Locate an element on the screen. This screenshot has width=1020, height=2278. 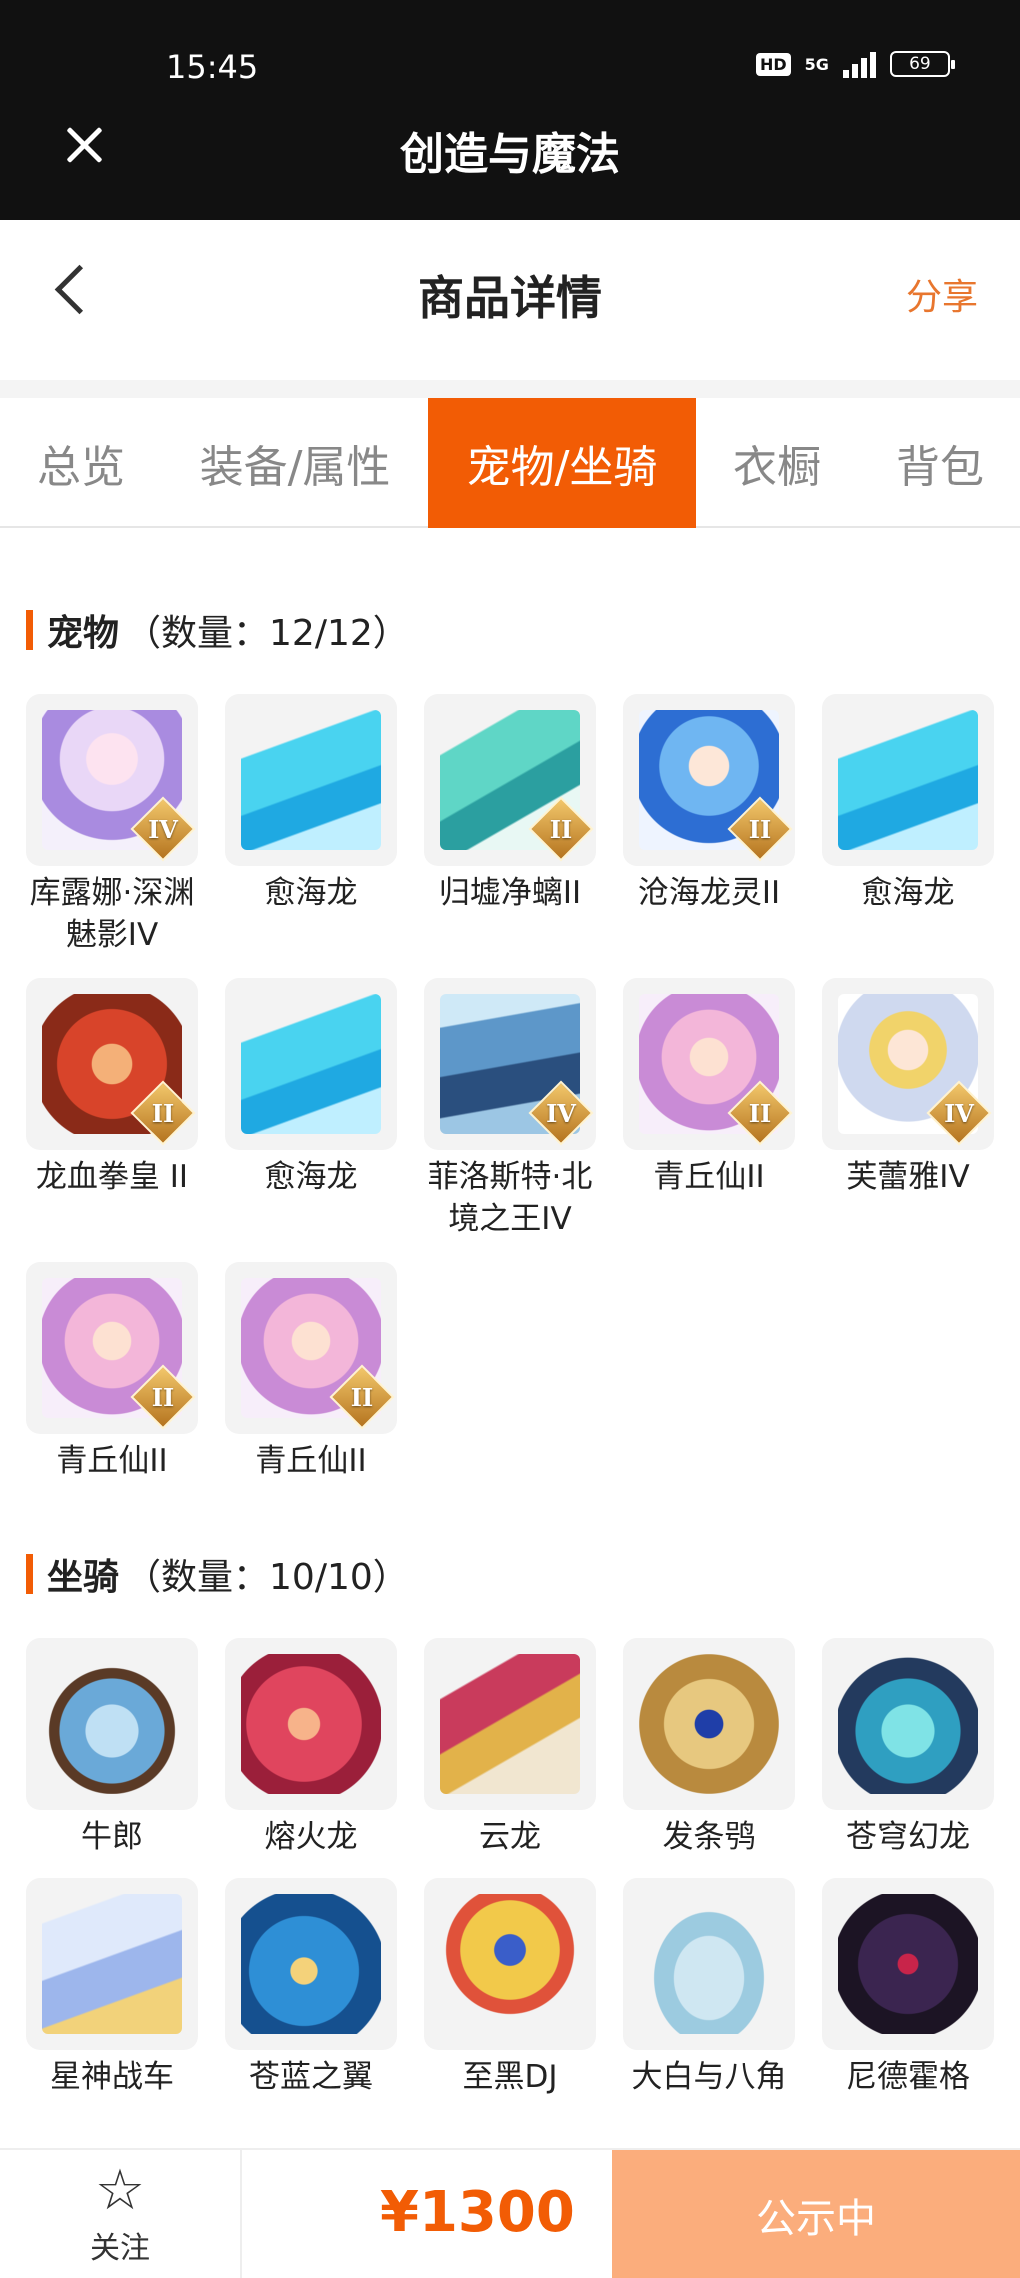
mount-item: 尼德霍格 is located at coordinates (908, 1988).